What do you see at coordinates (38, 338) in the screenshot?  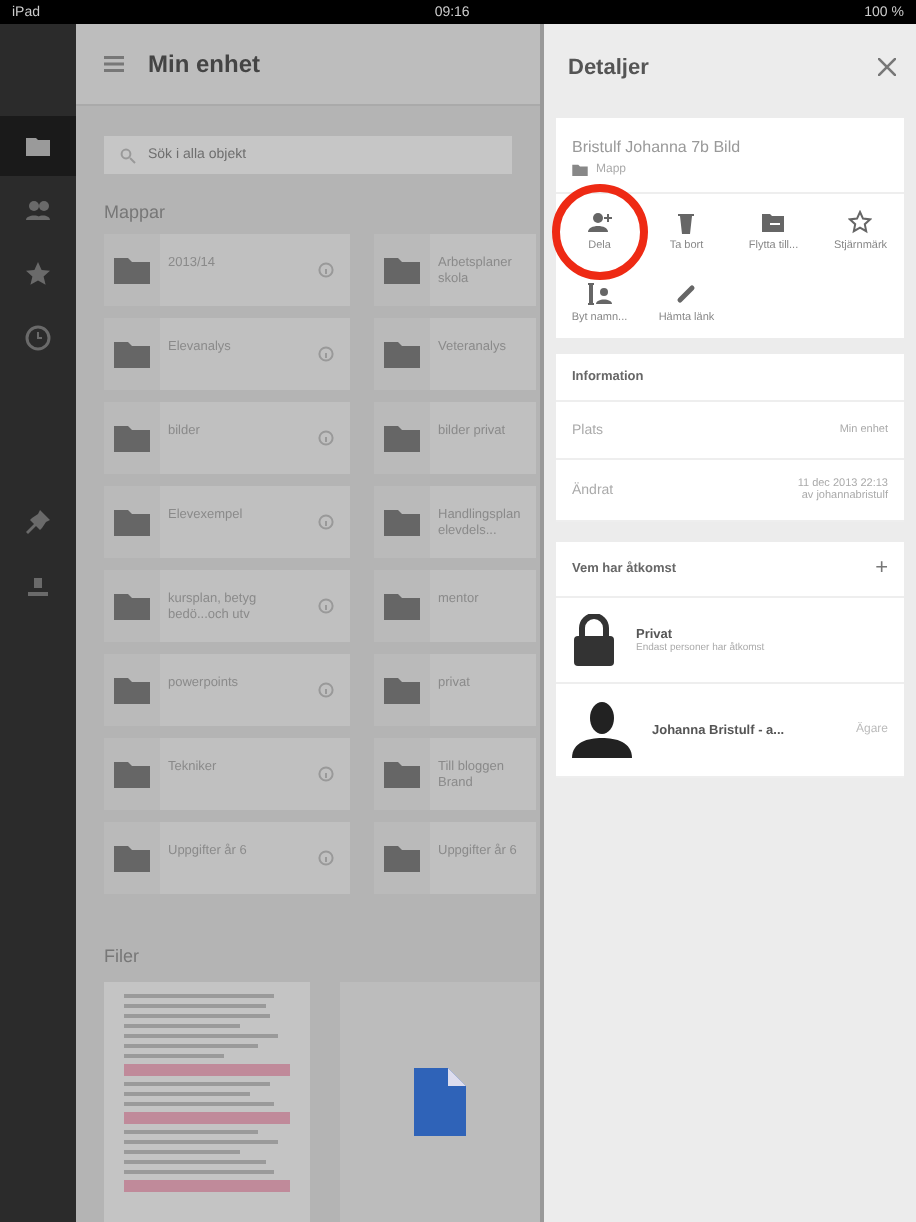 I see `clock-icon` at bounding box center [38, 338].